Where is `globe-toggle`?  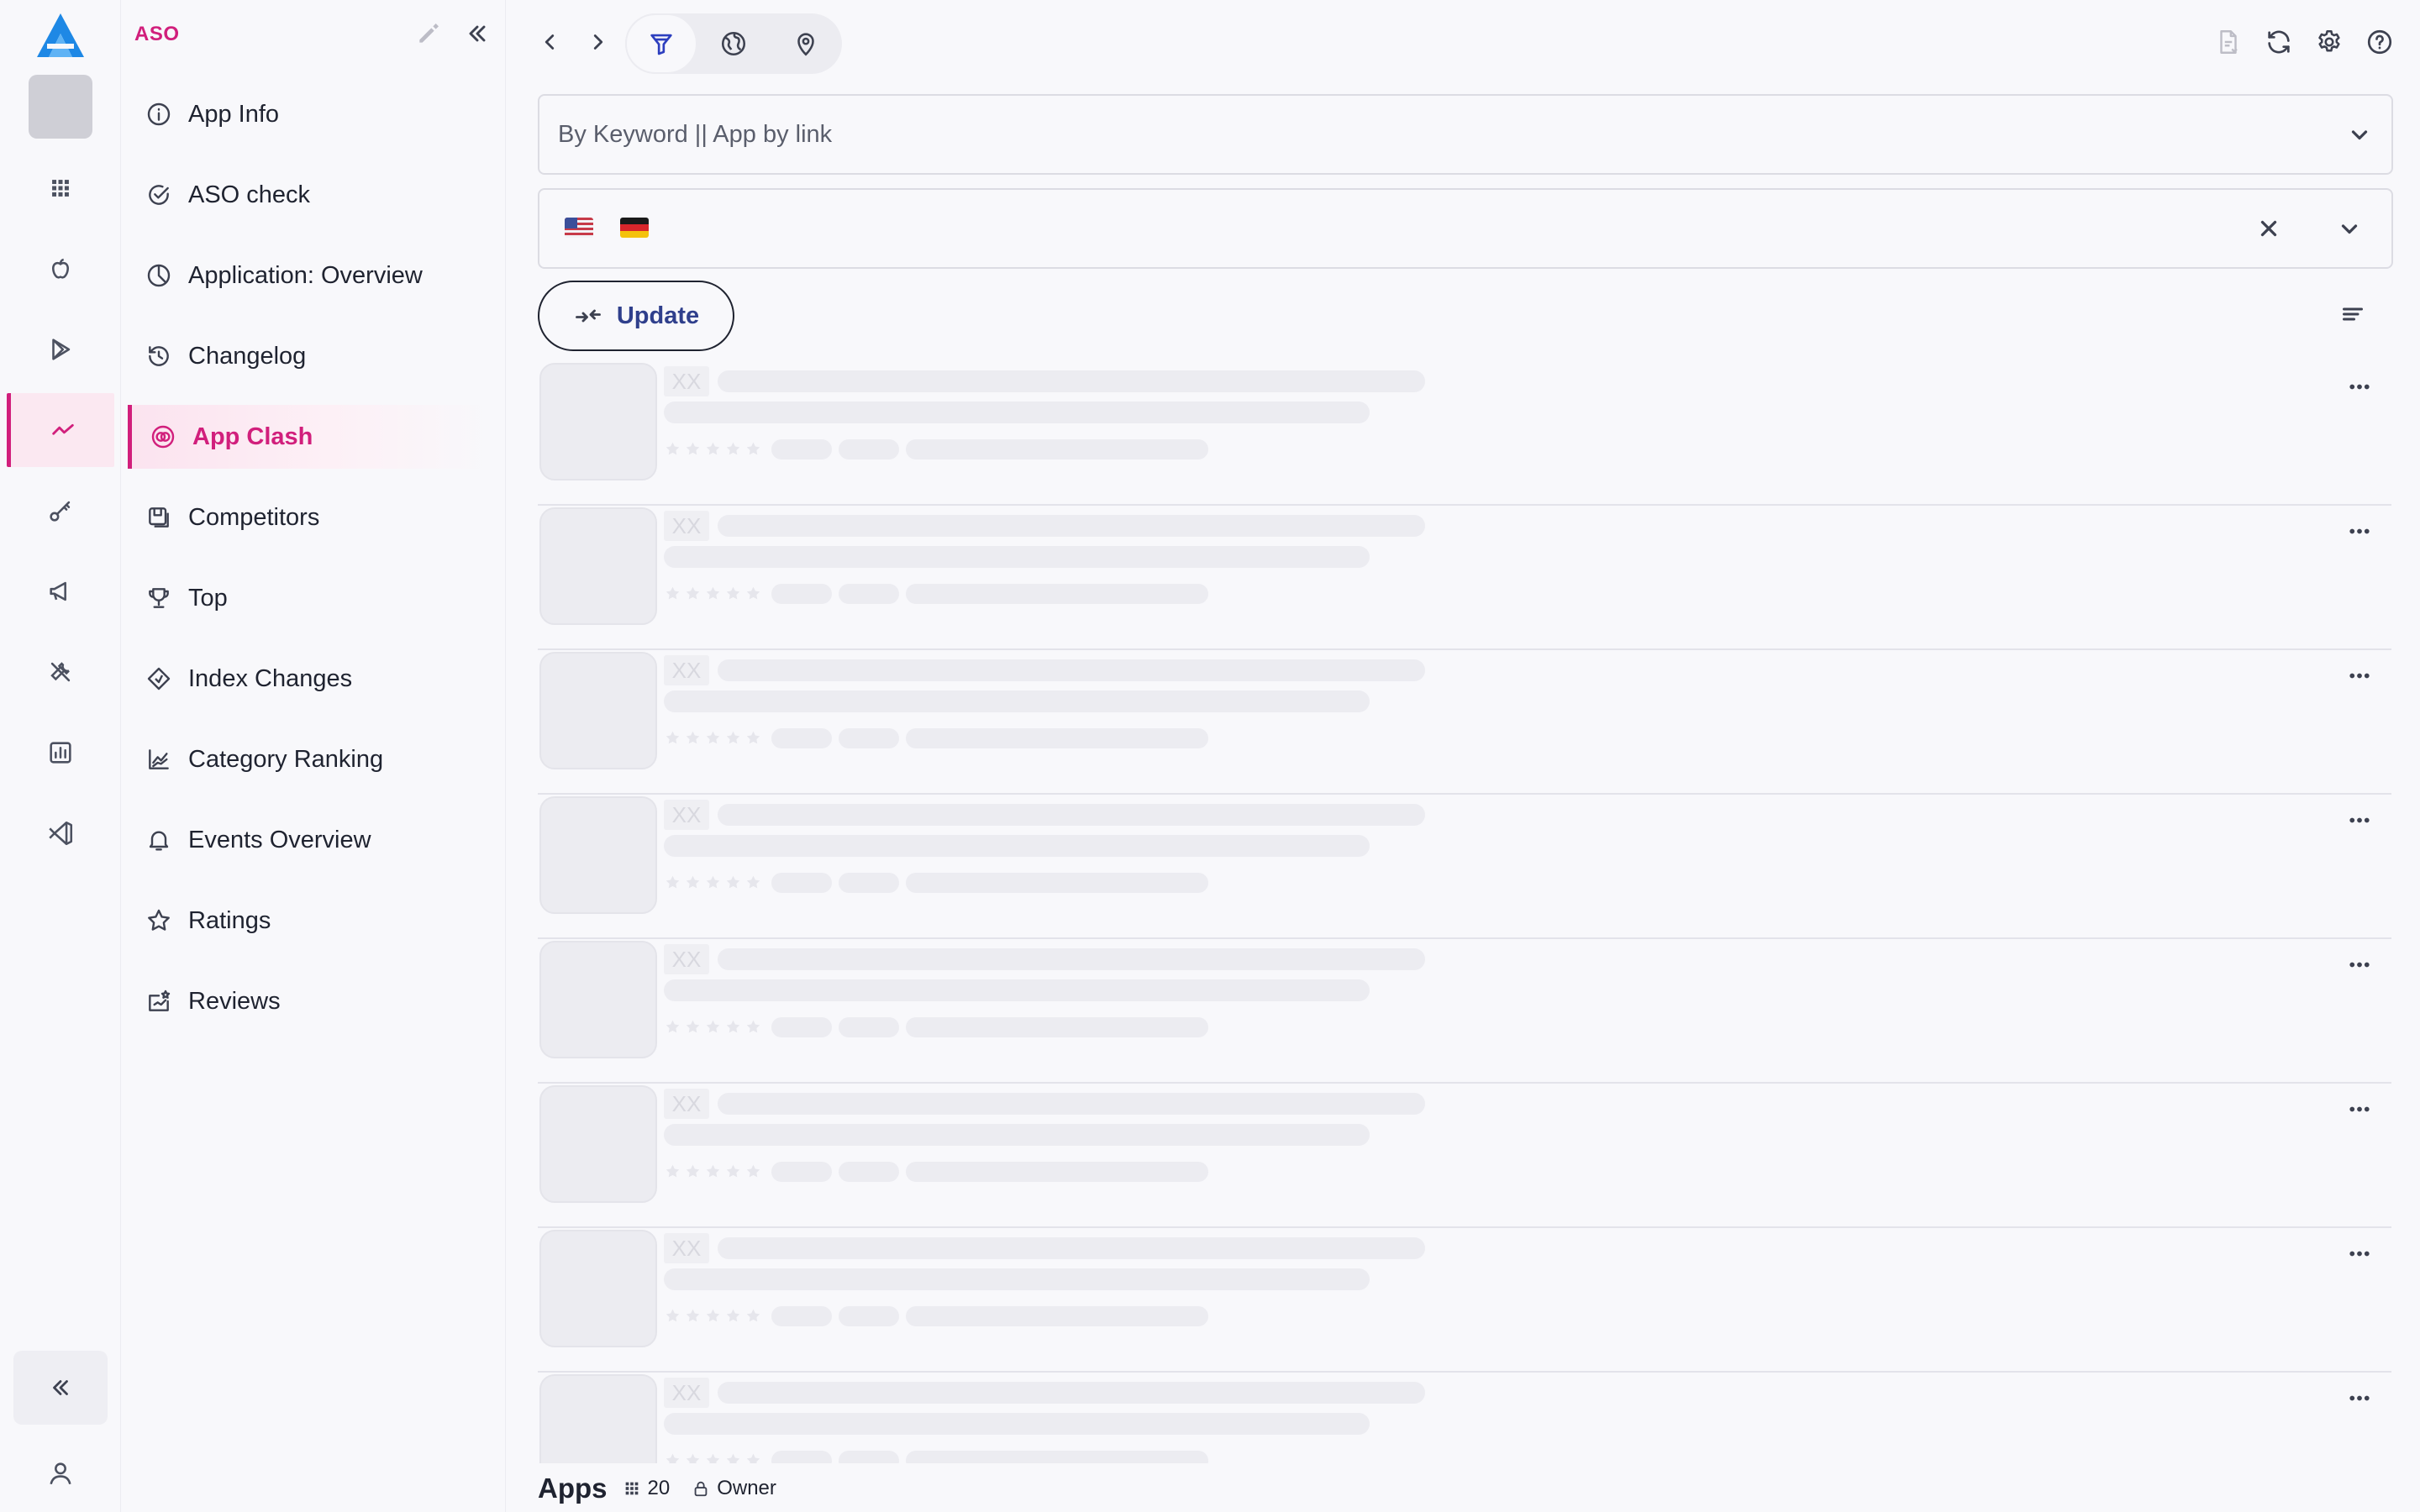
globe-toggle is located at coordinates (734, 43).